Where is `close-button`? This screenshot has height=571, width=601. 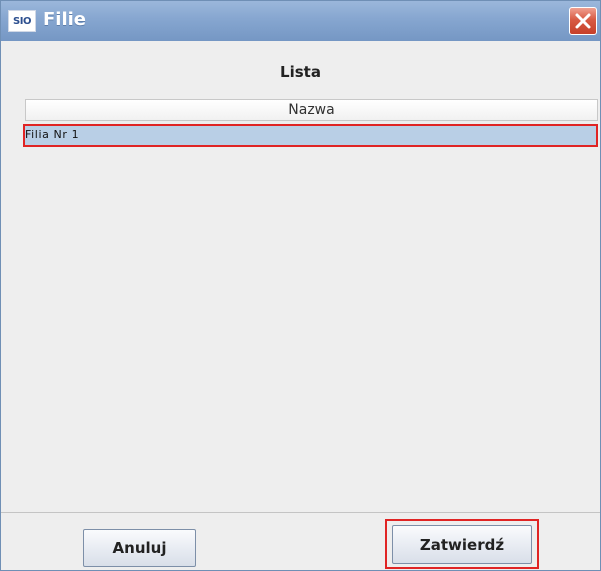 close-button is located at coordinates (583, 21).